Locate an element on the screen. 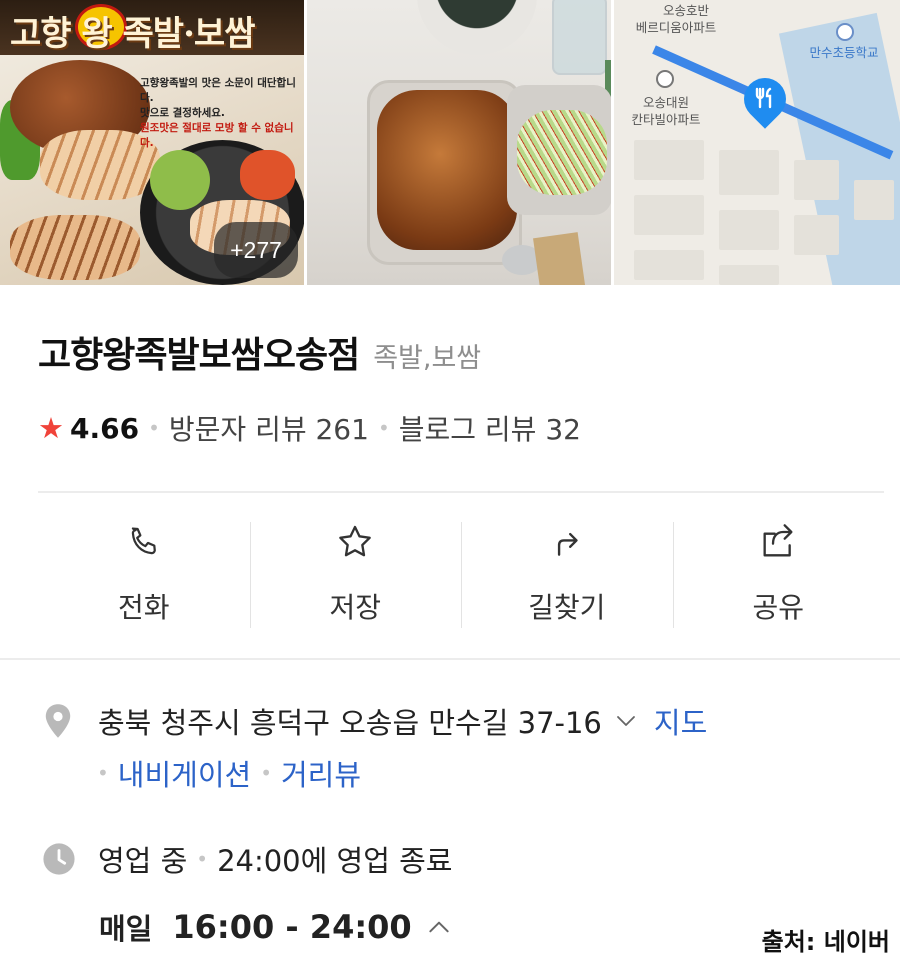 The image size is (900, 966). title-row: 고향왕족발보쌈오송점 족발,보쌈 is located at coordinates (259, 352).